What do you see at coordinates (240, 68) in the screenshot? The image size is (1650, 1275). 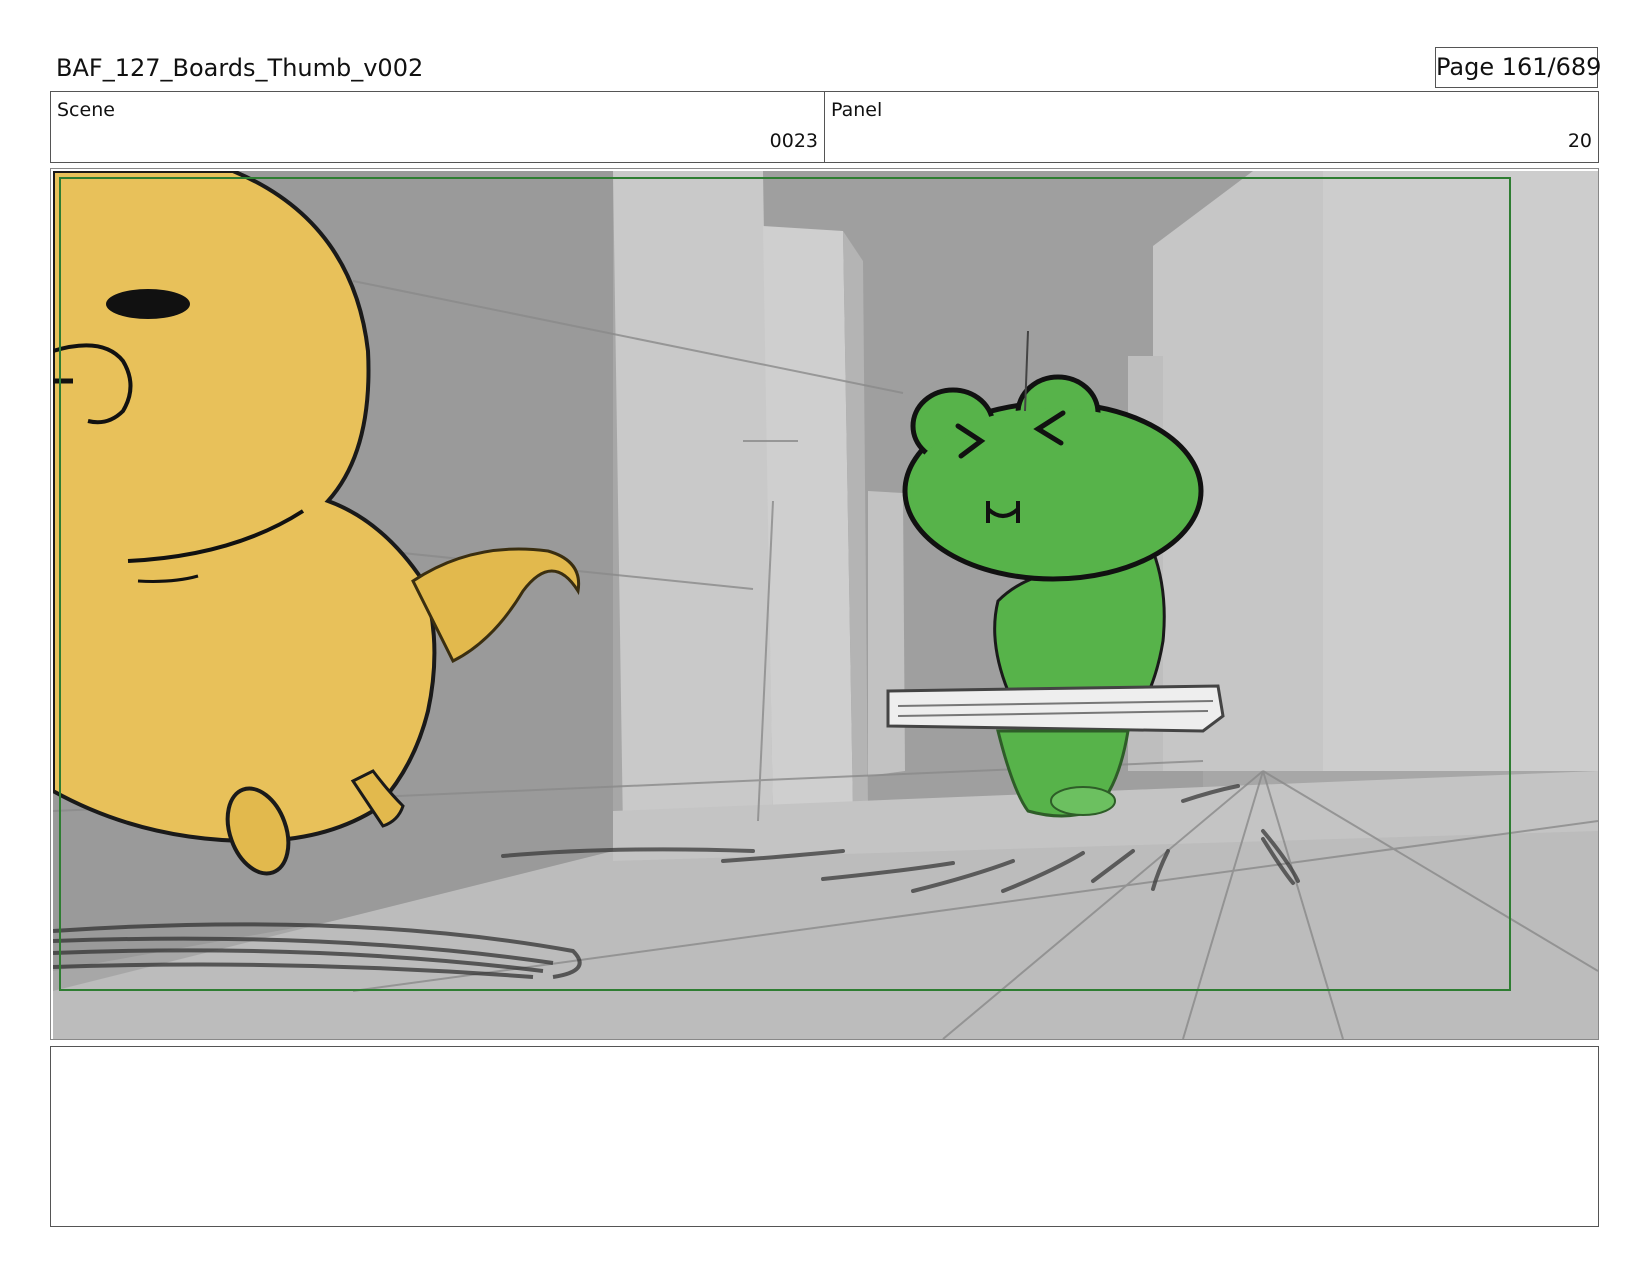 I see `document-title: BAF_127_Boards_Thumb_v002` at bounding box center [240, 68].